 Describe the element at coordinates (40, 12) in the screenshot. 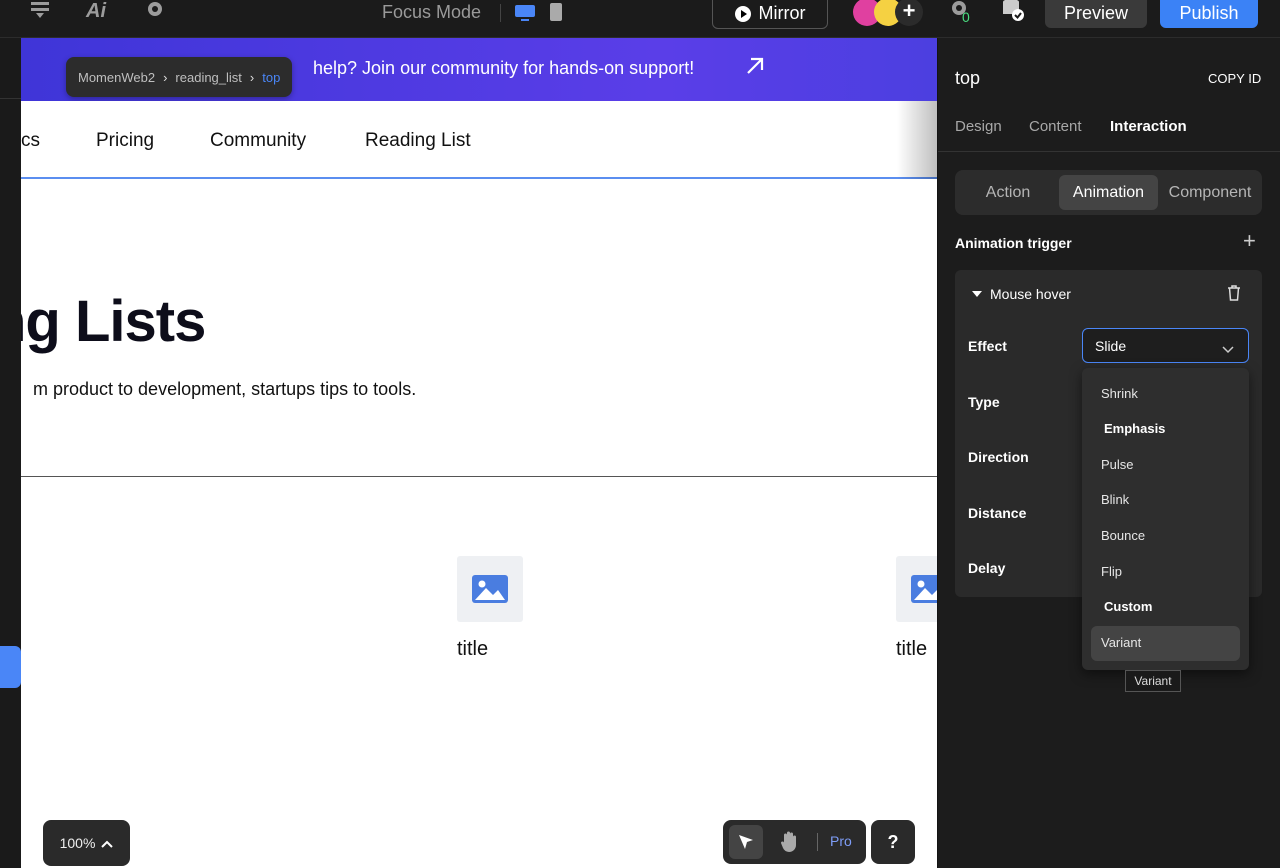

I see `layers-icon` at that location.